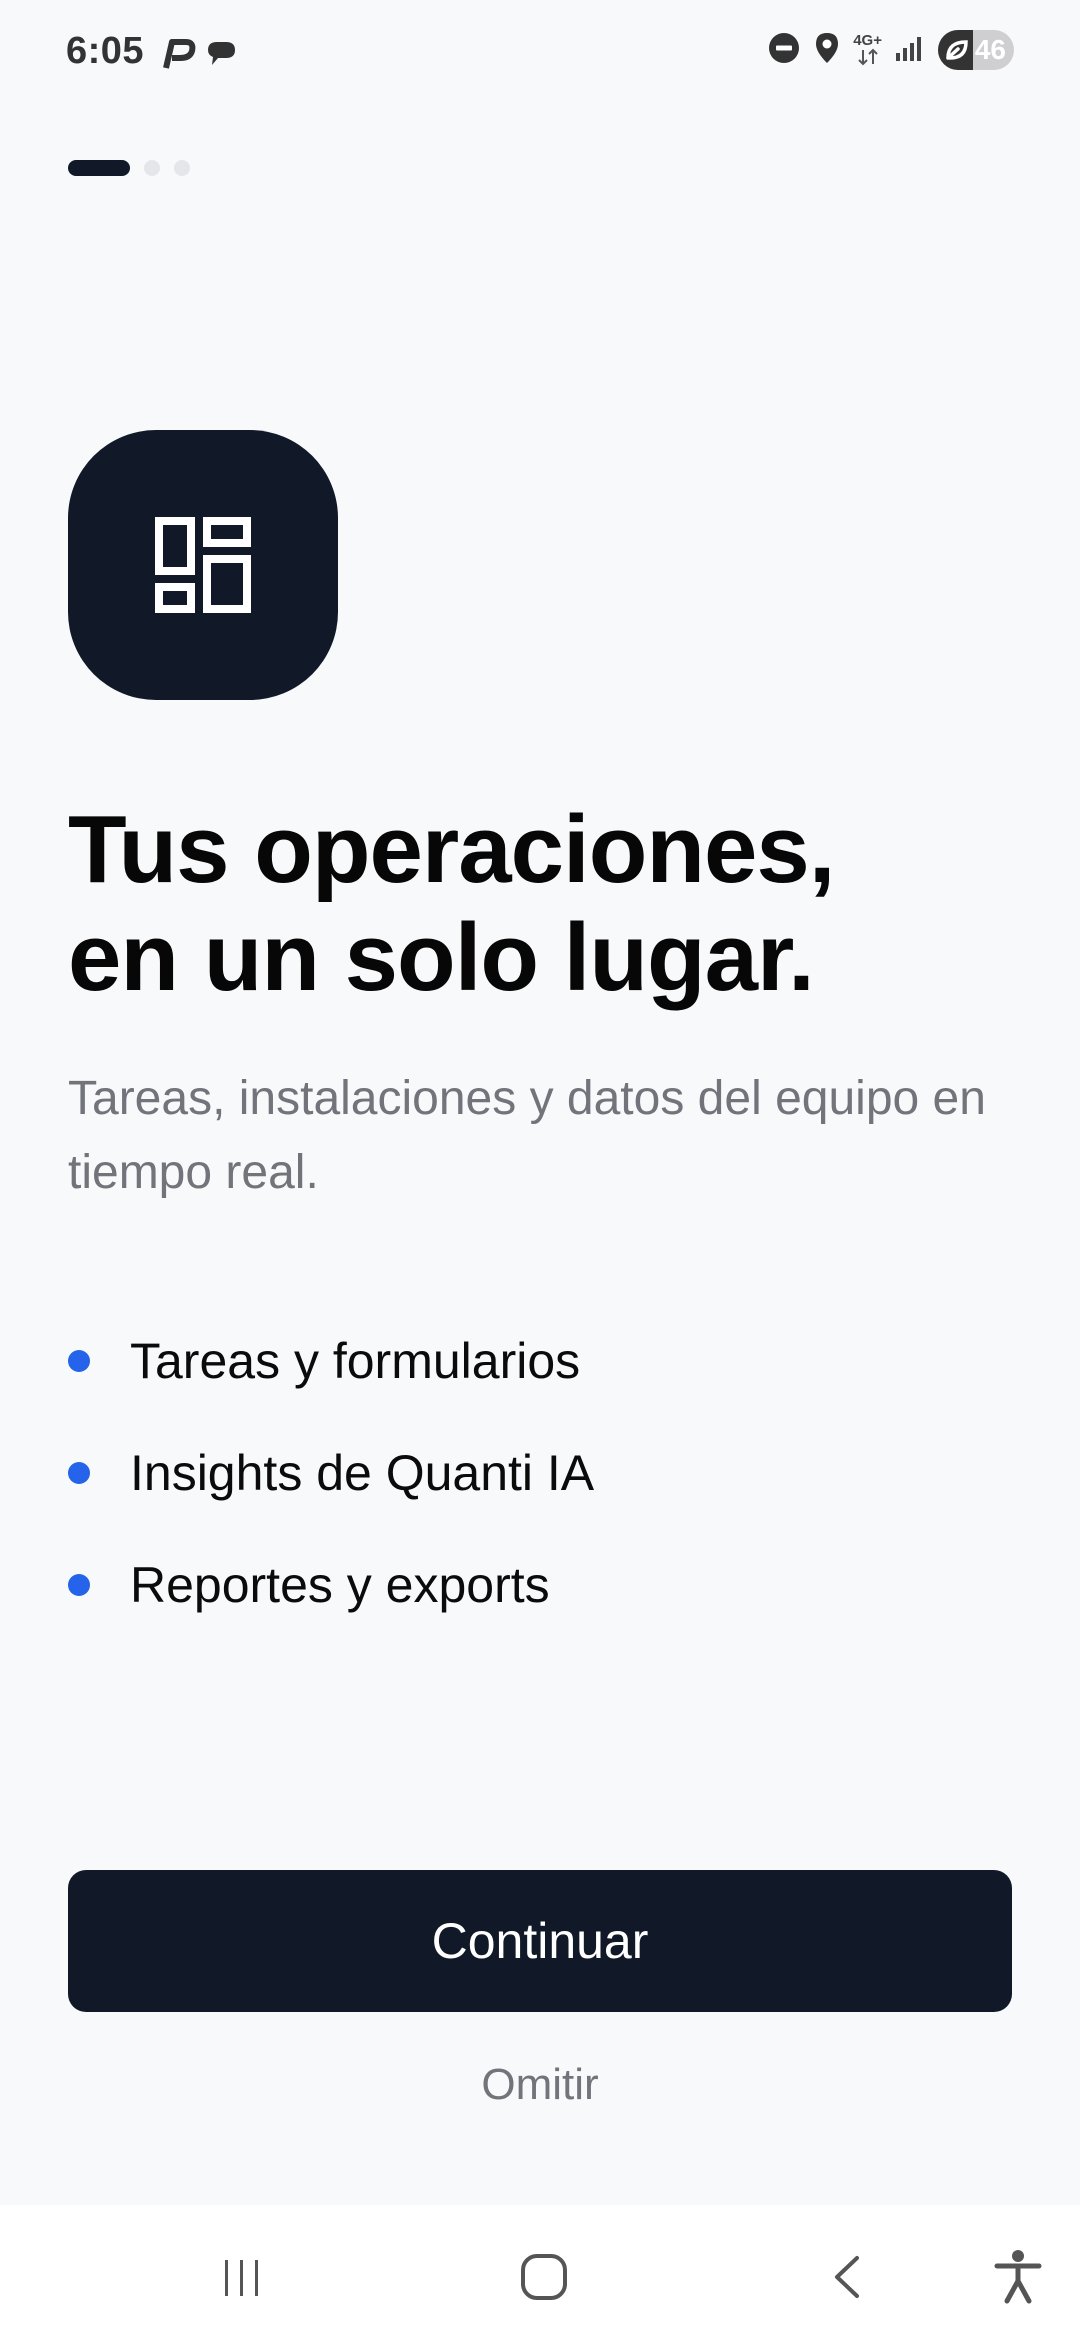 The image size is (1080, 2340). What do you see at coordinates (867, 49) in the screenshot?
I see `network-4g-icon: 4G+` at bounding box center [867, 49].